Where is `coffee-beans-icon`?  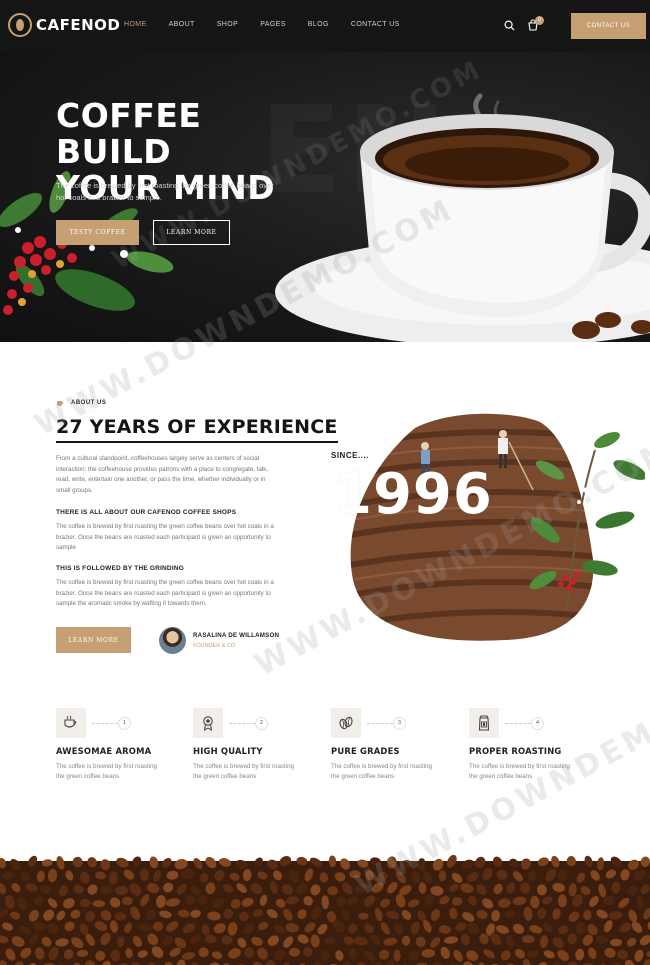
coffee-beans-icon is located at coordinates (346, 723).